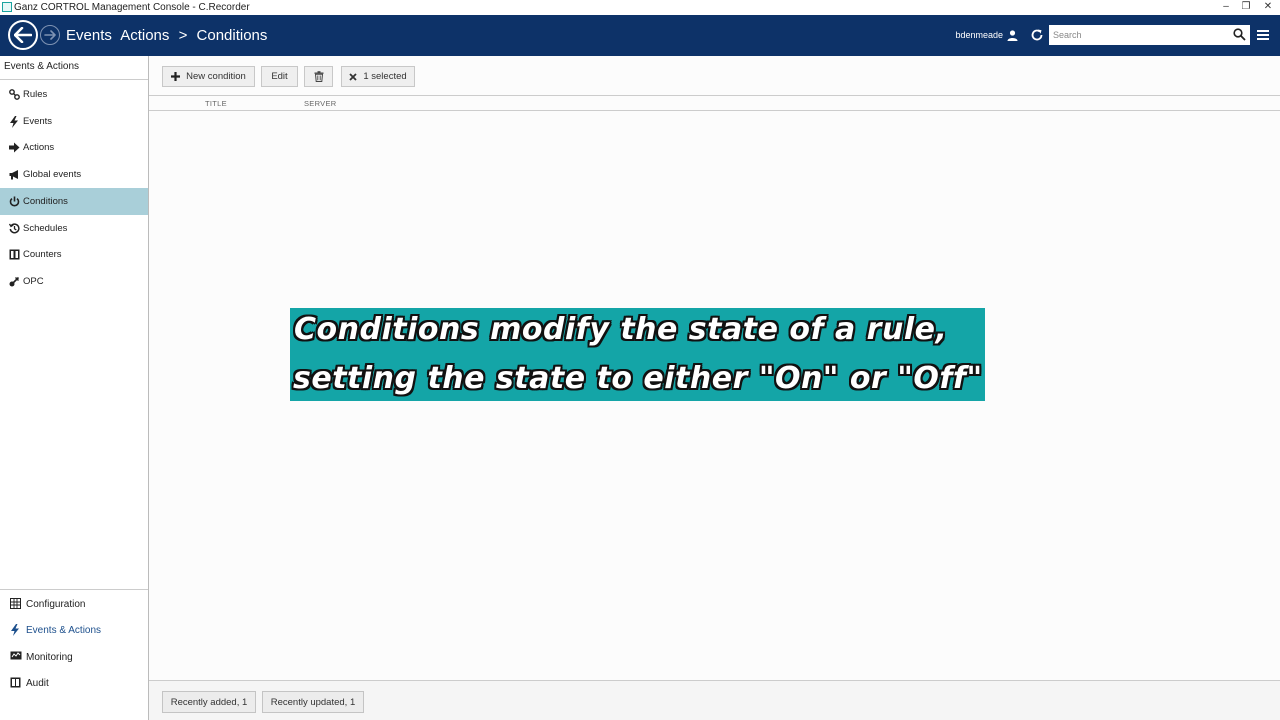 The image size is (1280, 720). What do you see at coordinates (7, 7) in the screenshot?
I see `app-icon` at bounding box center [7, 7].